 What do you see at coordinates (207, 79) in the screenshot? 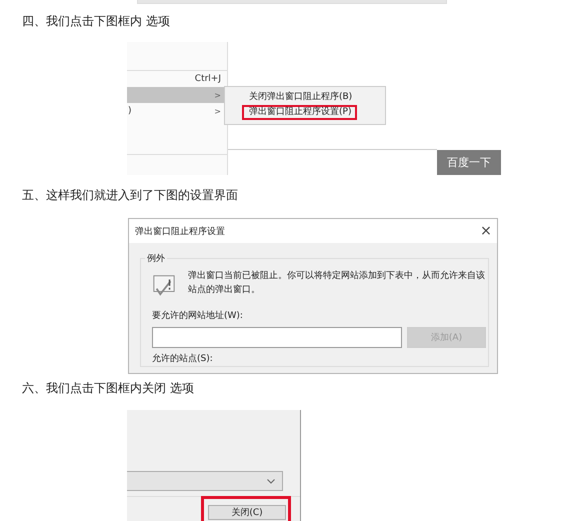
I see `shortcut-text: Ctrl+J` at bounding box center [207, 79].